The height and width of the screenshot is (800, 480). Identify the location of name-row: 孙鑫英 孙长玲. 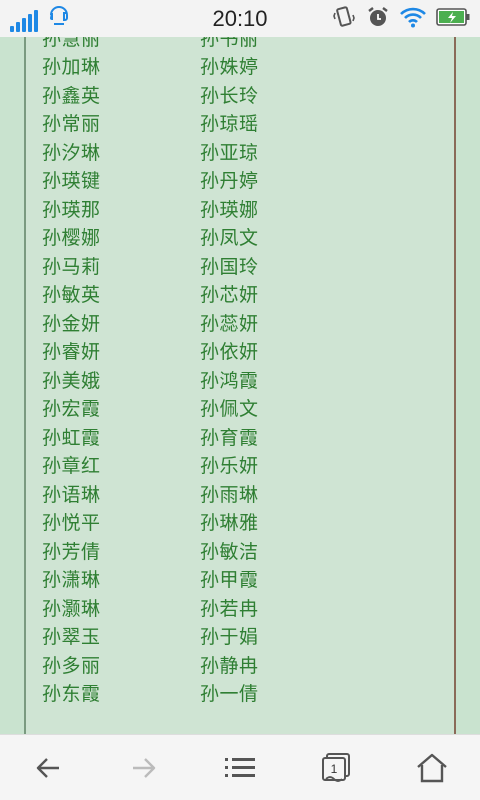
(242, 94).